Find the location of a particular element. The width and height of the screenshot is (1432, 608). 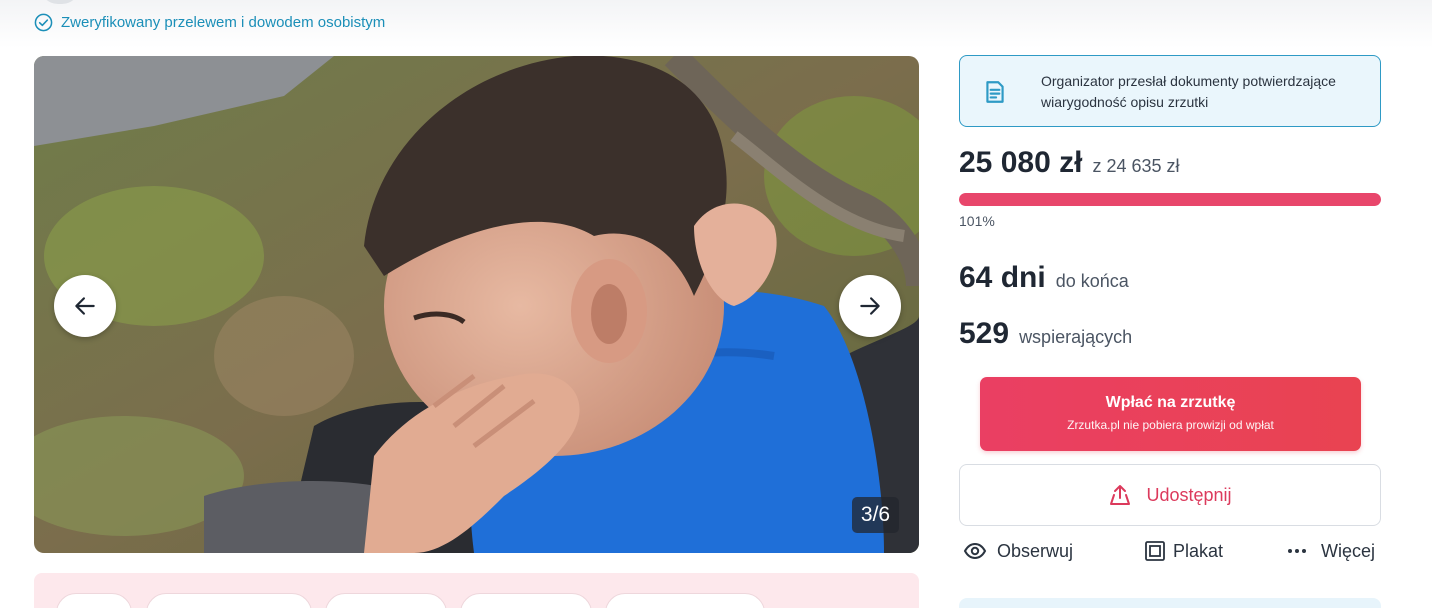

raised-amount: 25 080 zł is located at coordinates (1021, 162).